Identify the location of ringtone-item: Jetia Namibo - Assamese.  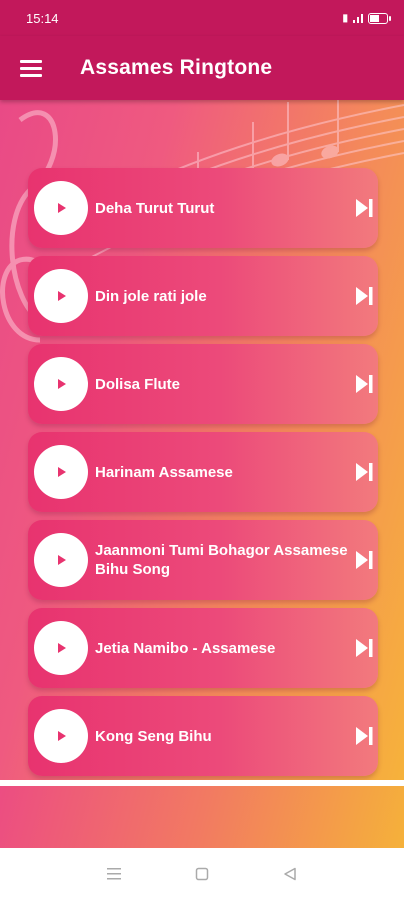
(203, 648).